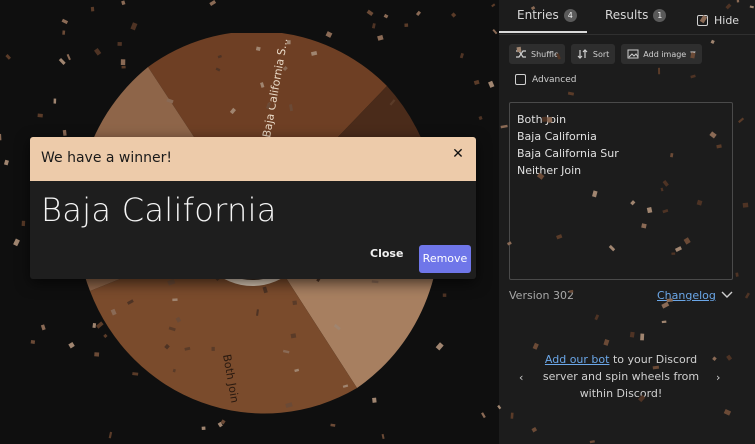 This screenshot has height=444, width=755. Describe the element at coordinates (557, 136) in the screenshot. I see `entry-line: Baja California` at that location.